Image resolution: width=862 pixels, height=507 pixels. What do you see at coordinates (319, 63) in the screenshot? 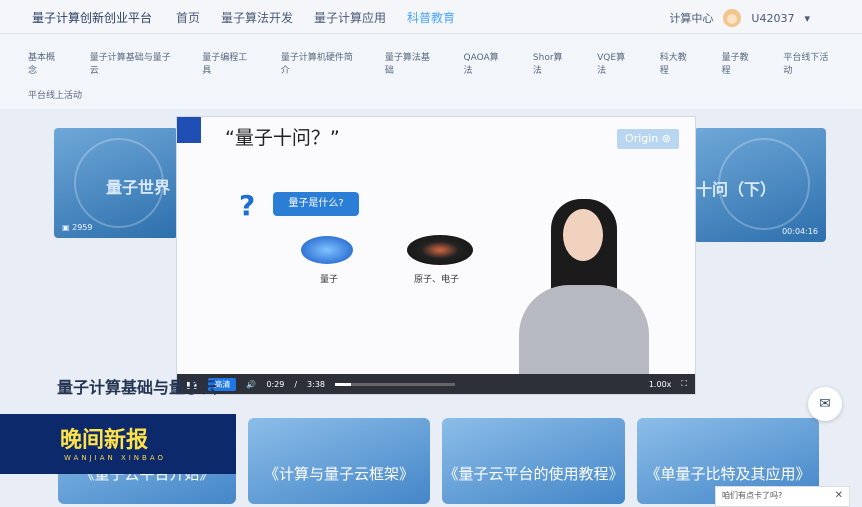
I see `subnav-item: 量子计算机硬件简介` at bounding box center [319, 63].